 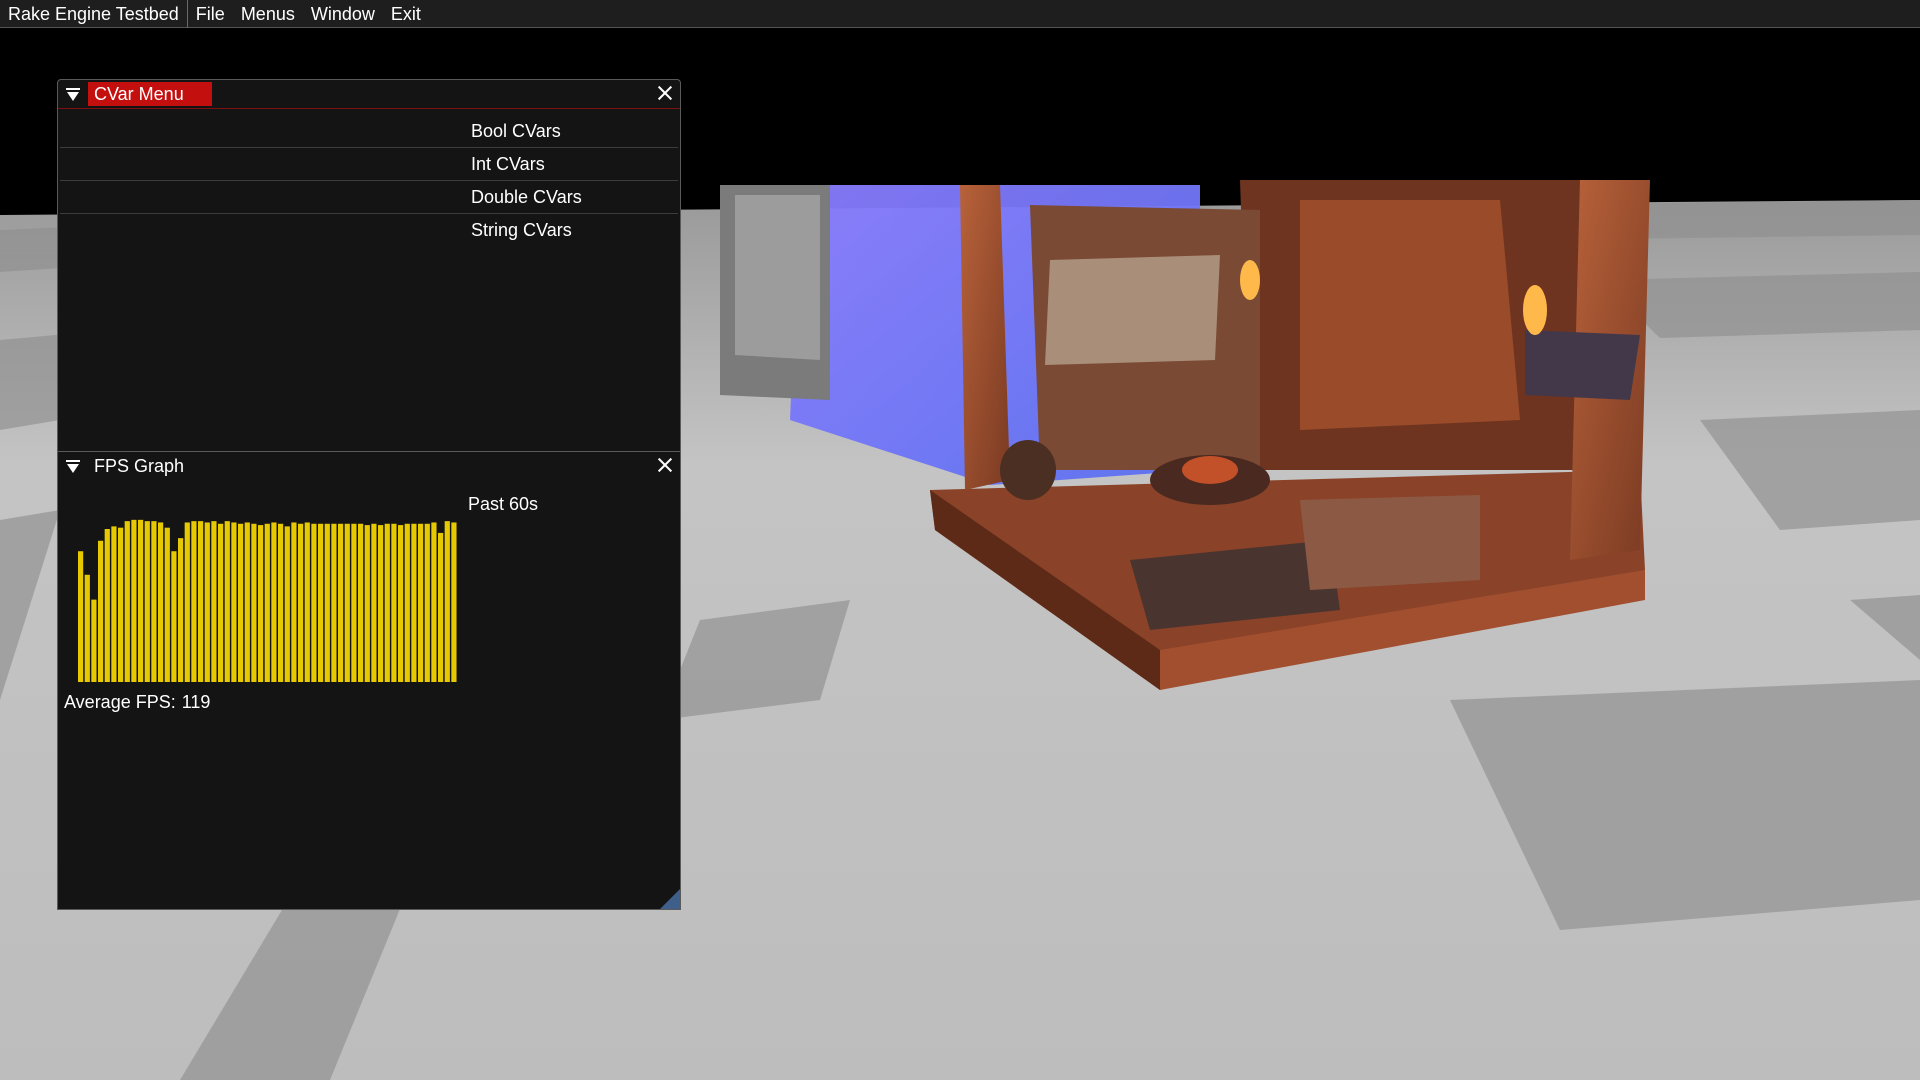 I want to click on menu-file: File, so click(x=210, y=14).